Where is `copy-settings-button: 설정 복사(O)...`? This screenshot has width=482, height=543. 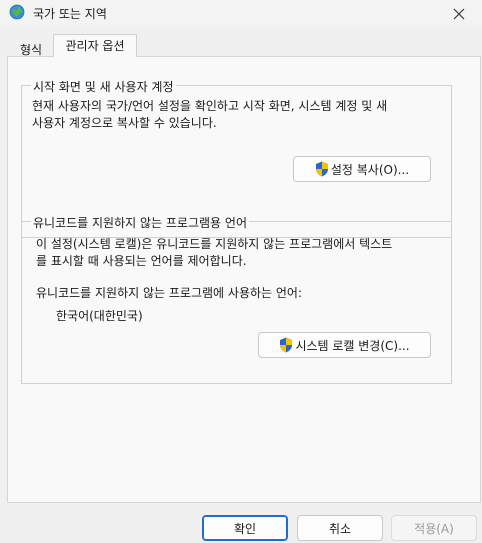
copy-settings-button: 설정 복사(O)... is located at coordinates (362, 169).